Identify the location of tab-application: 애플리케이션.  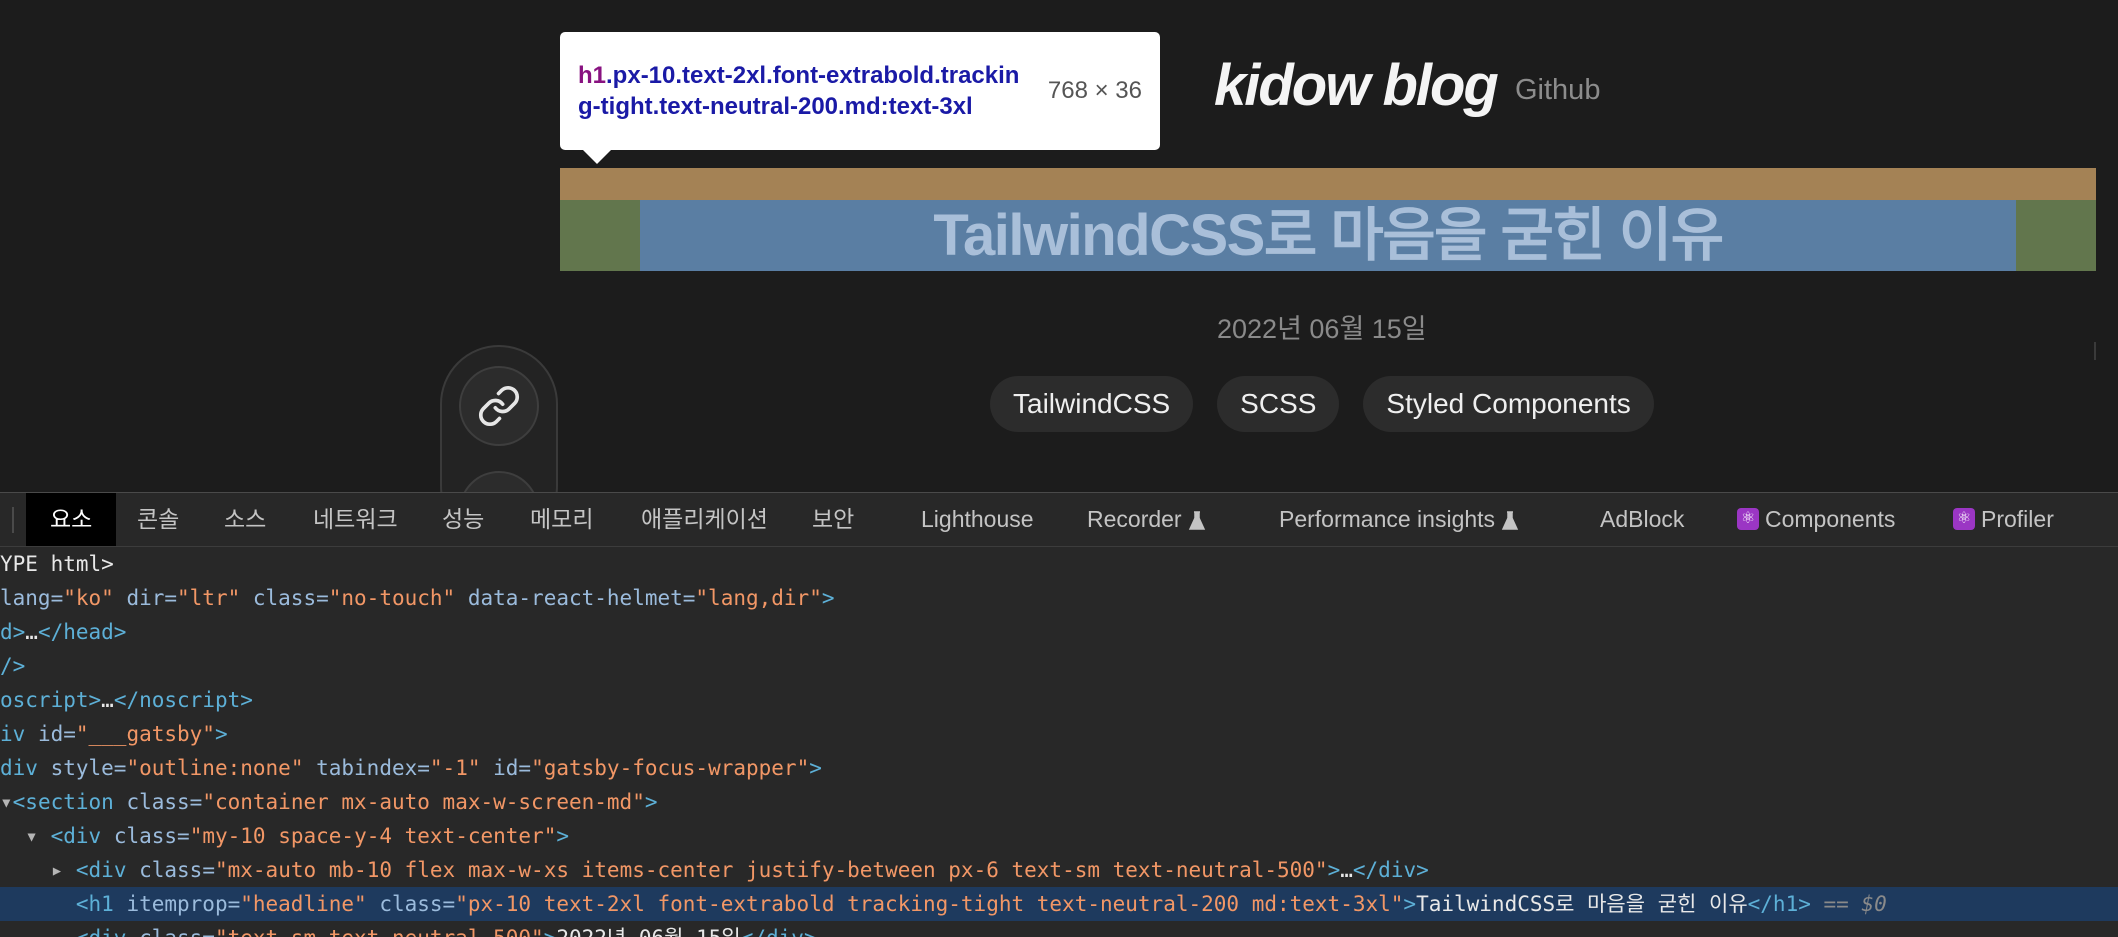
(704, 519).